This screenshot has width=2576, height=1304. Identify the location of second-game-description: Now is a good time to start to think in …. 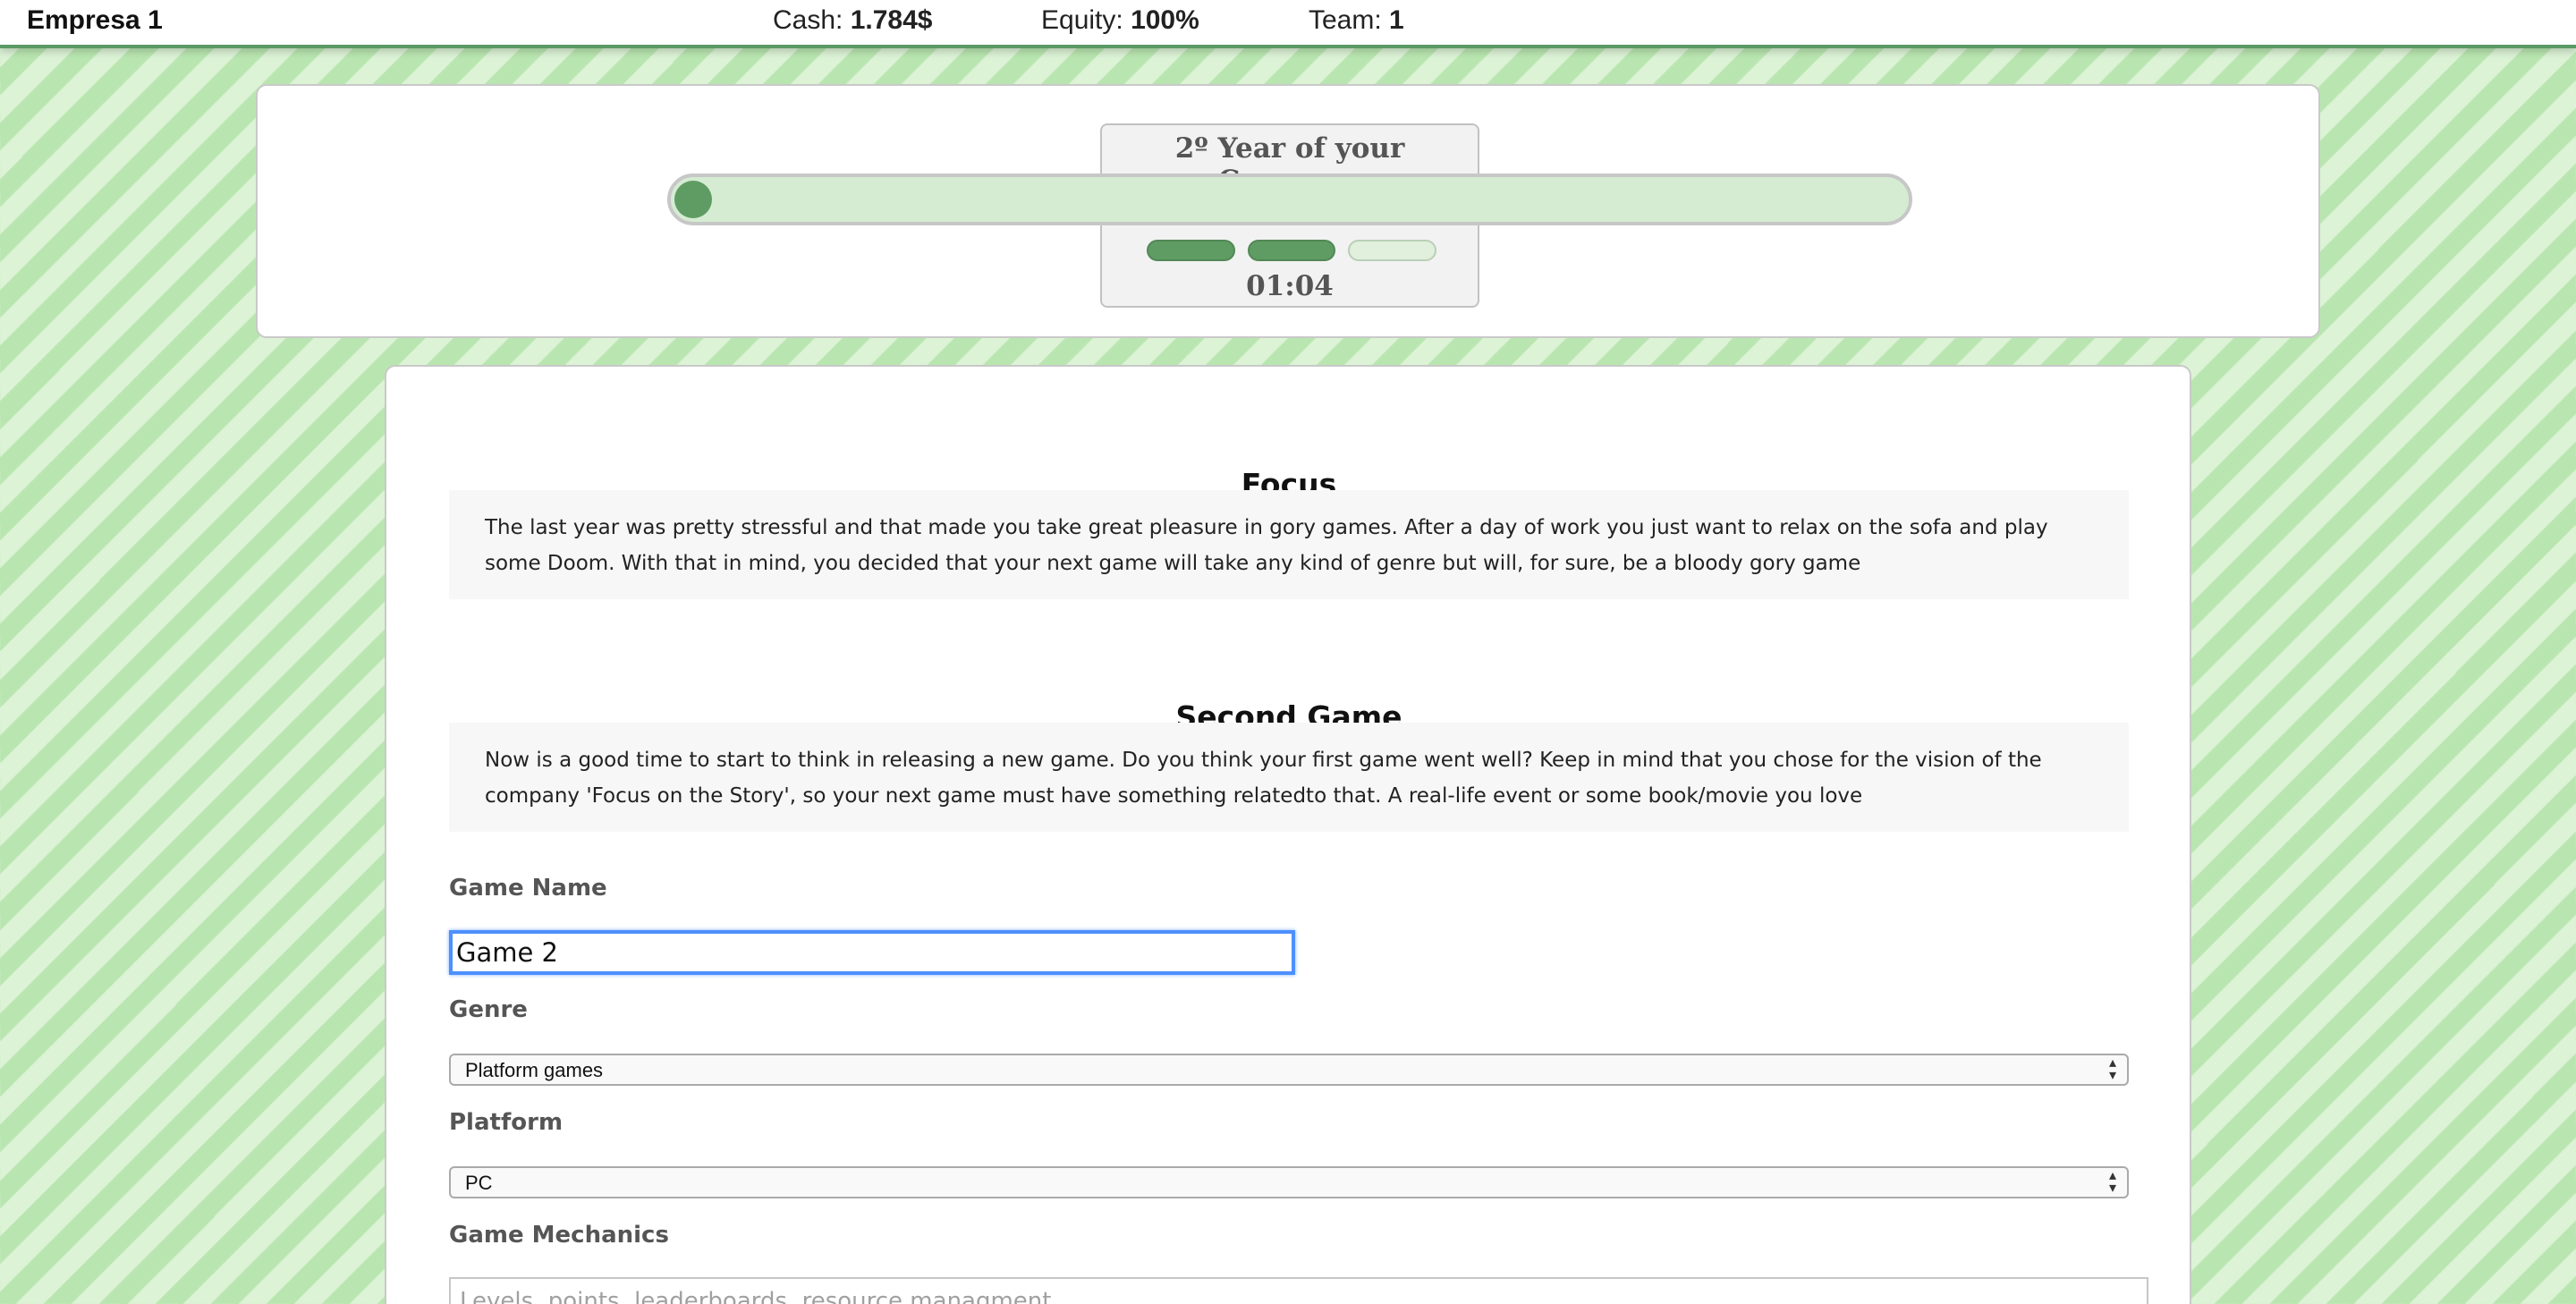
(1289, 778).